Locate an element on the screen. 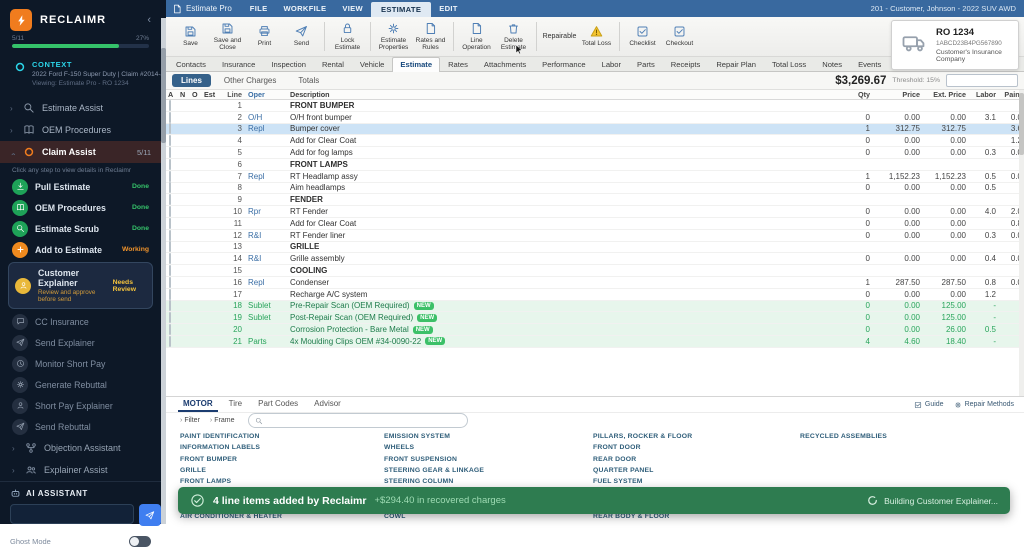 The height and width of the screenshot is (555, 1024). threshold-input is located at coordinates (982, 80).